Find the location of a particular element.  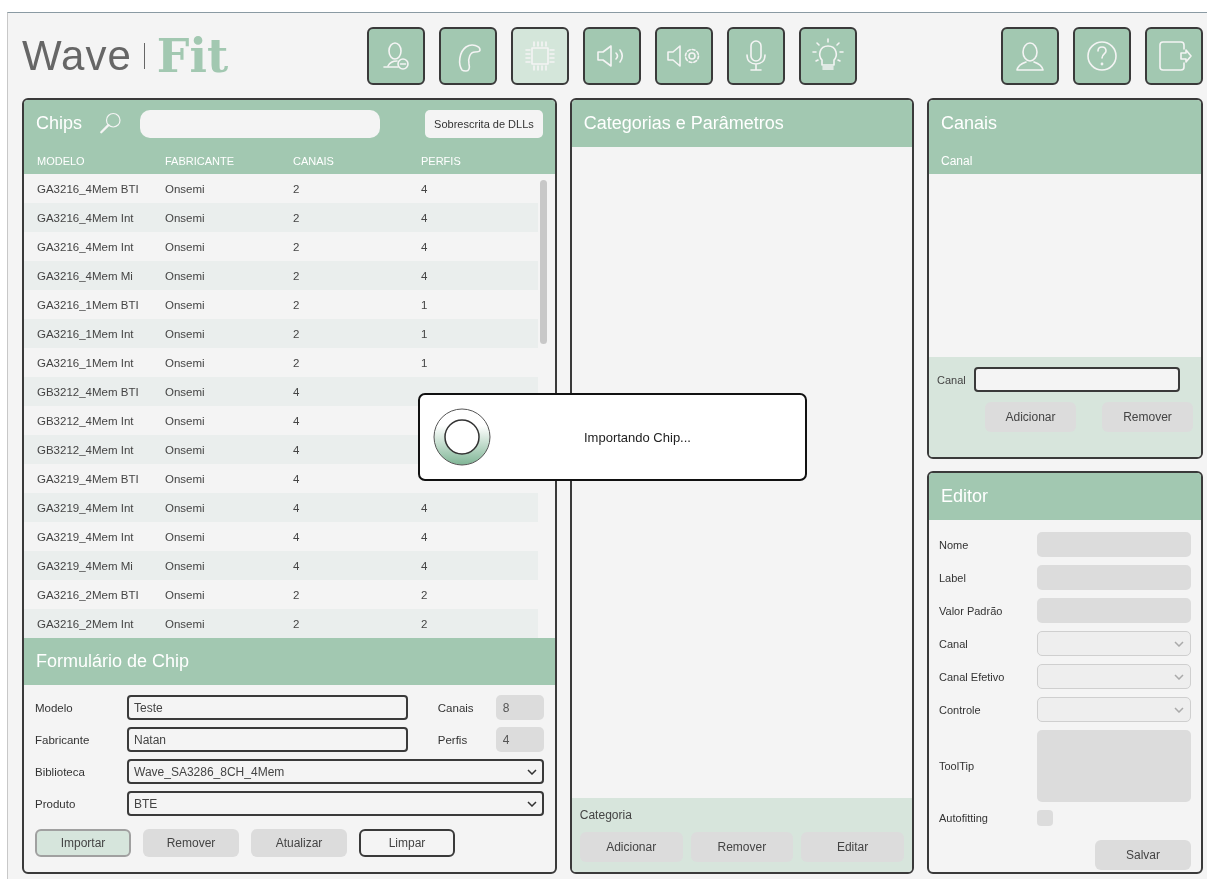

checkbox is located at coordinates (1045, 818).